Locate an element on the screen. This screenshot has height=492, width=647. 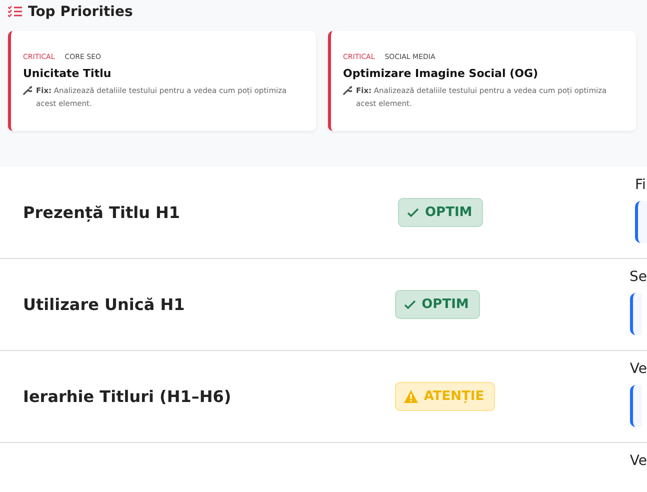
check-title: Ierarhie Titluri (H1–H6) is located at coordinates (127, 396).